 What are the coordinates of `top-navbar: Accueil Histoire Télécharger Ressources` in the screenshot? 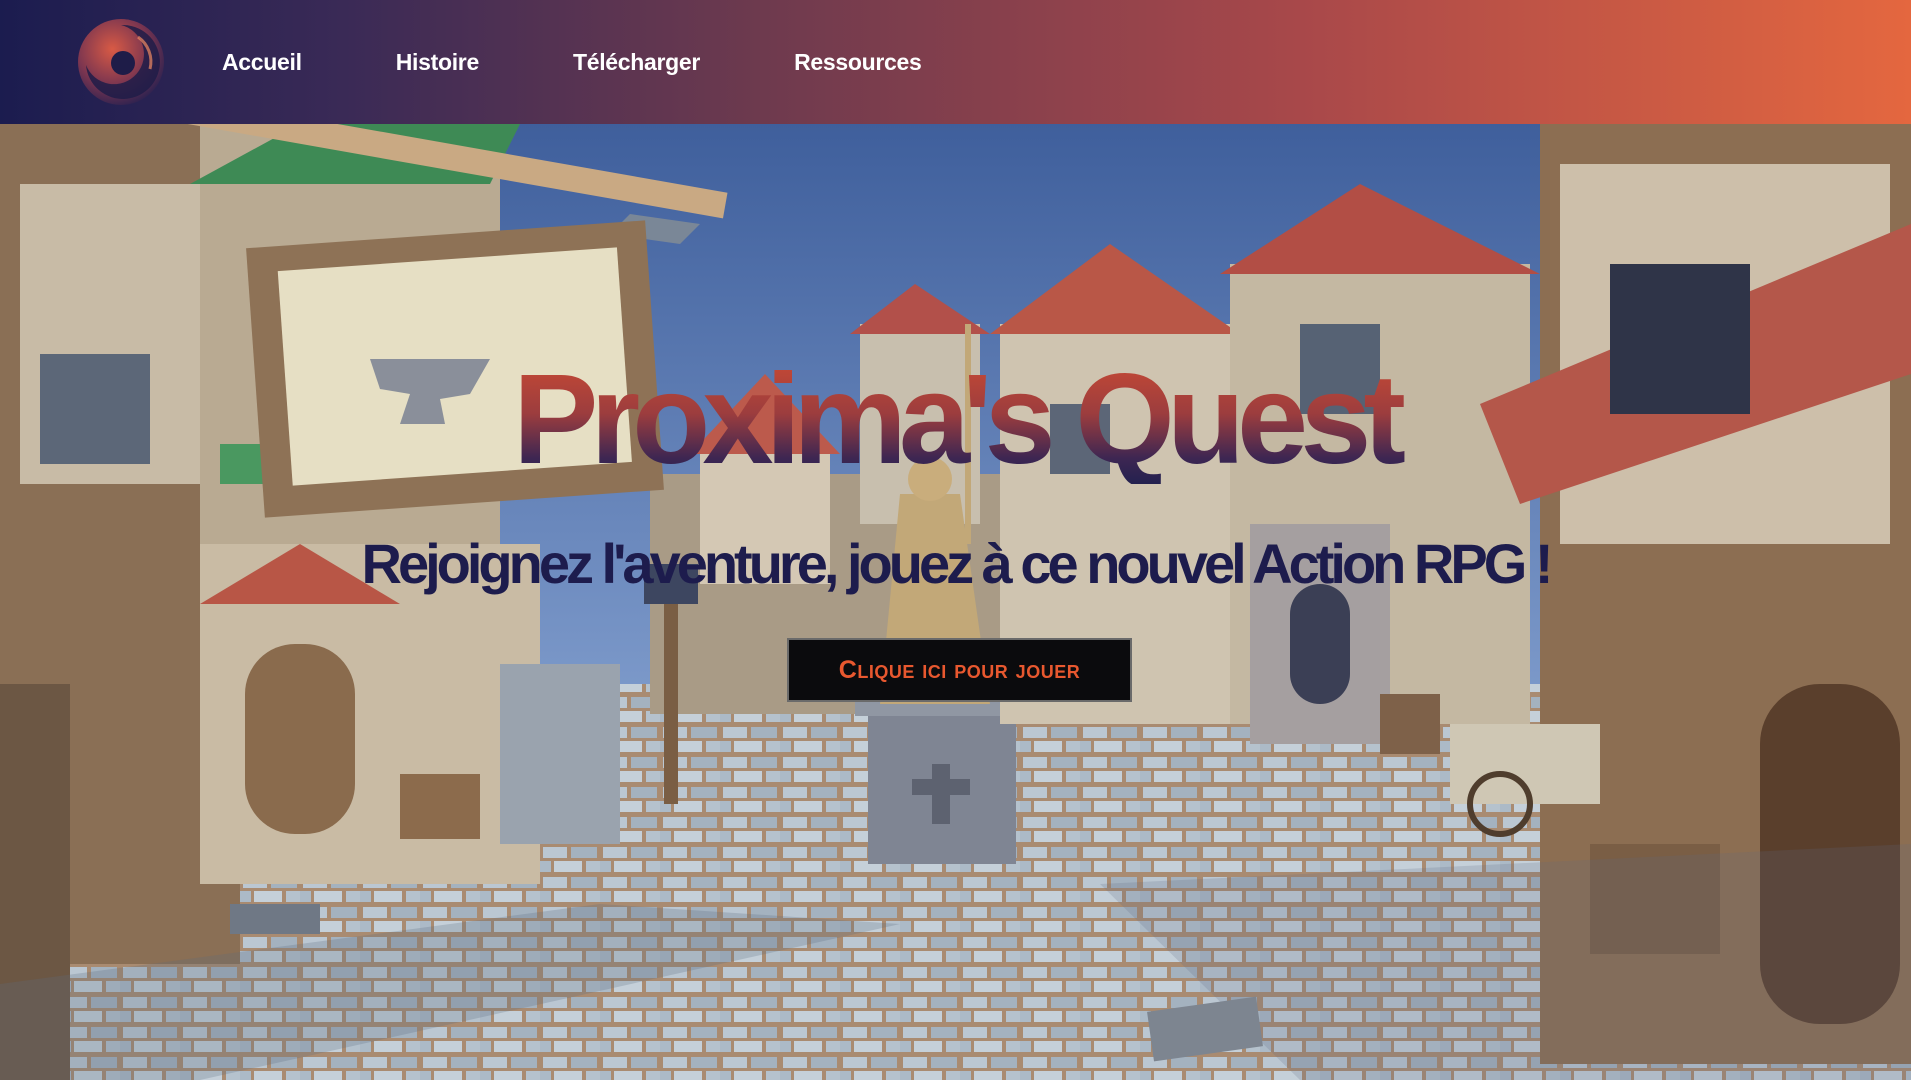 It's located at (955, 62).